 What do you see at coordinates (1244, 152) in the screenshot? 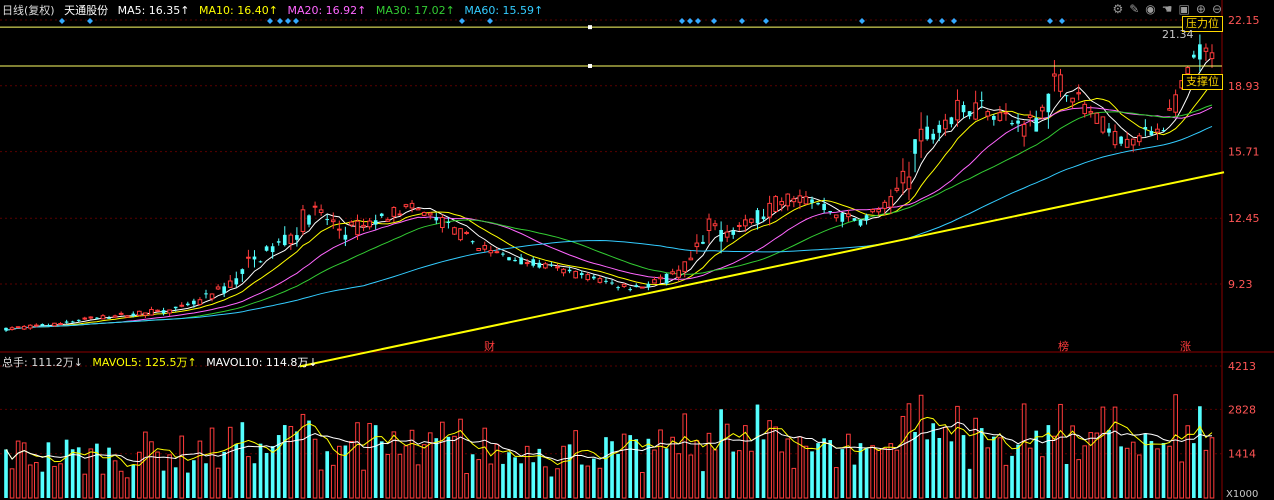
I see `price-tick-label: 15.71` at bounding box center [1244, 152].